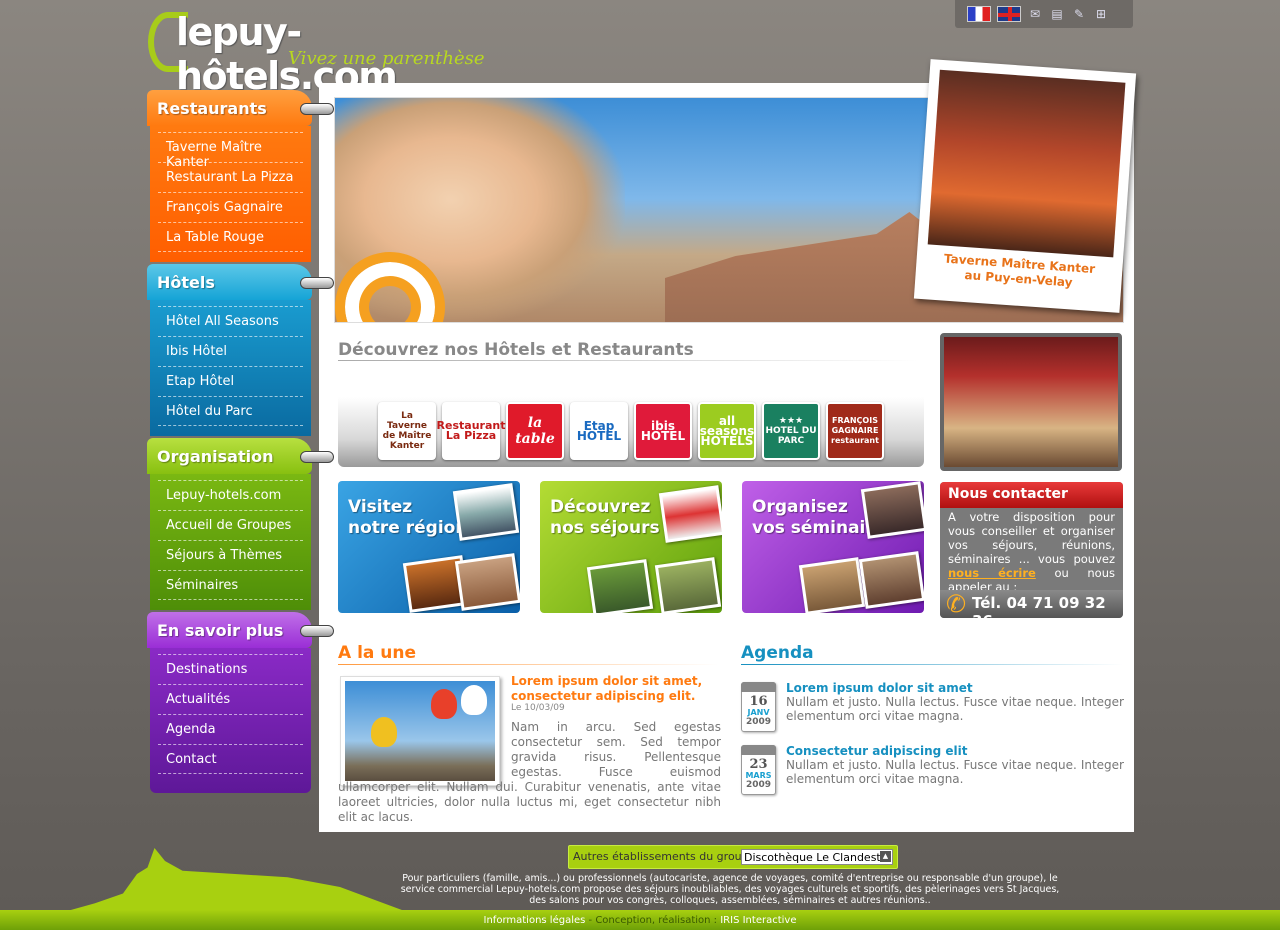 The width and height of the screenshot is (1280, 930). I want to click on promo-decouvrez-sejours: Découvrez nos séjours, so click(631, 547).